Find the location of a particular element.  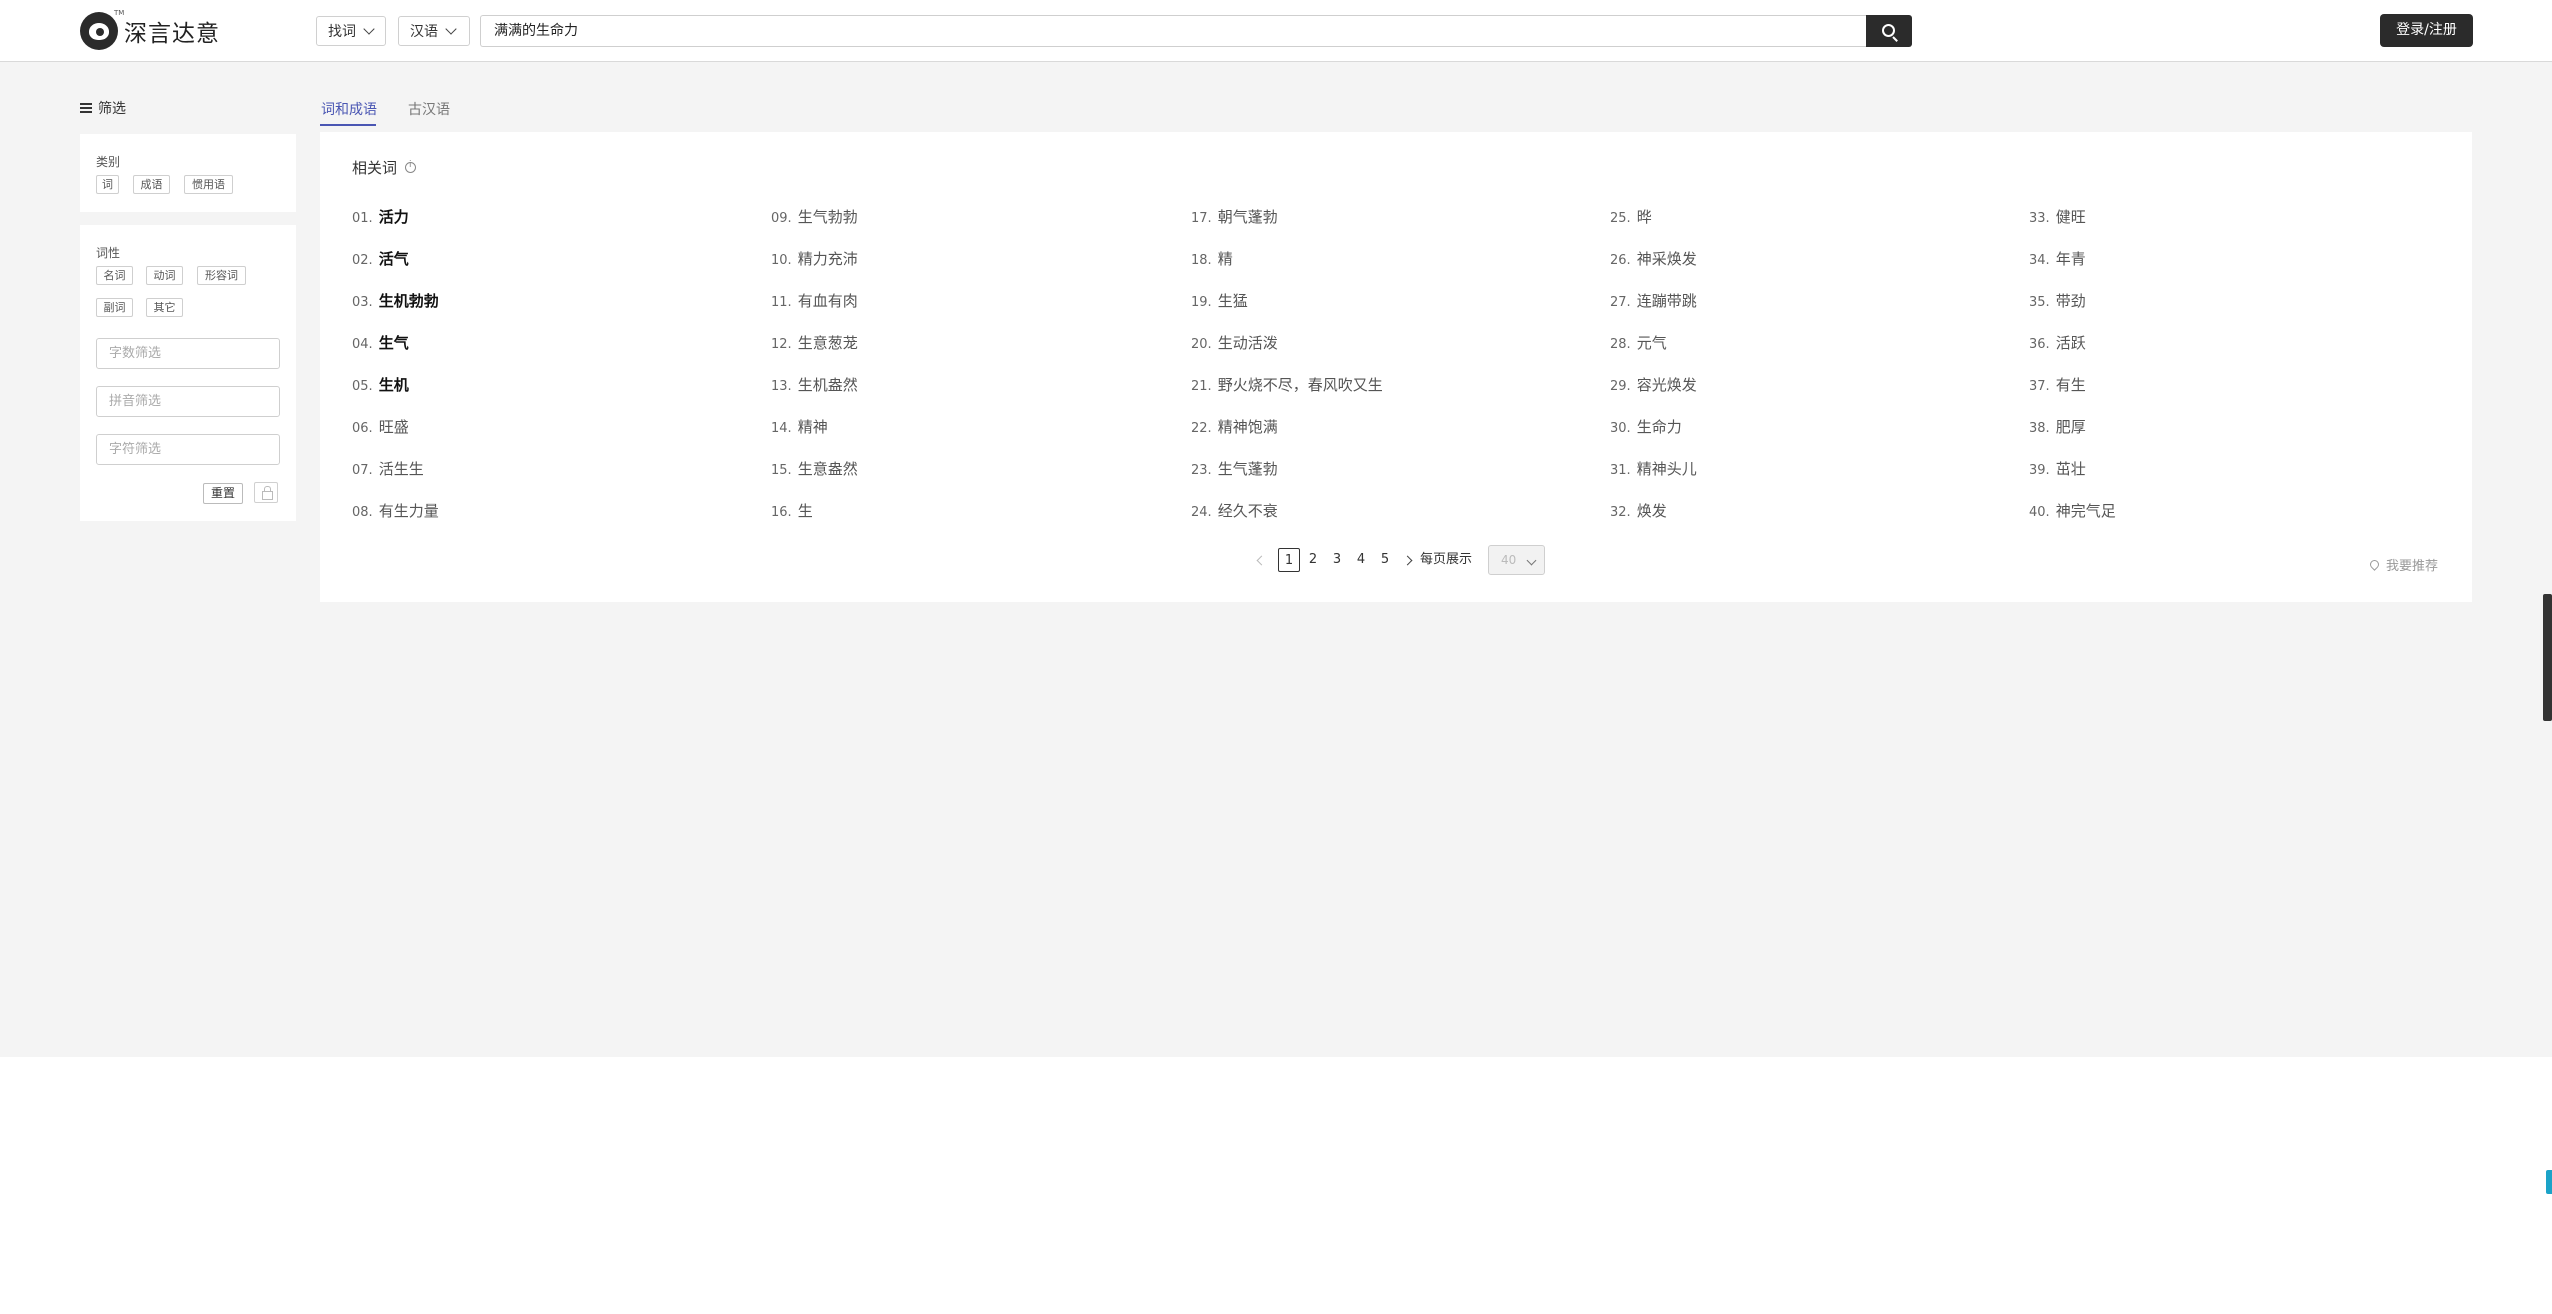

result-word-item: 29. 容光焕发 is located at coordinates (1653, 384).